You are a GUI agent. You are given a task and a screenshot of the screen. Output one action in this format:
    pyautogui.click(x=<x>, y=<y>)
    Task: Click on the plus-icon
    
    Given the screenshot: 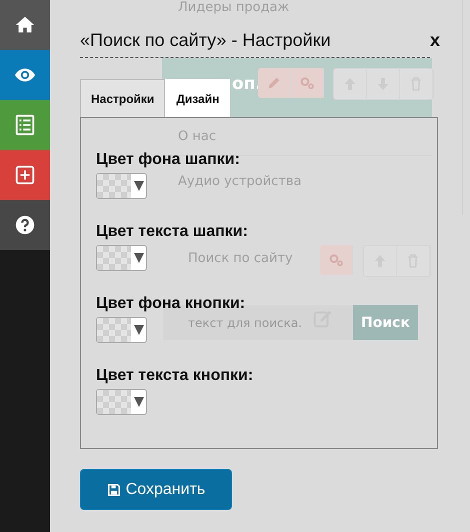 What is the action you would take?
    pyautogui.click(x=25, y=175)
    